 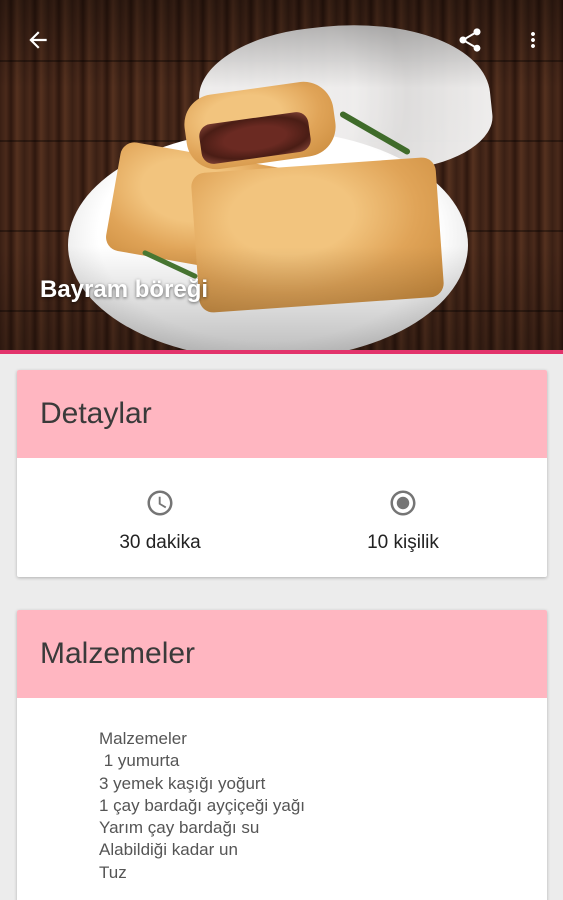 What do you see at coordinates (202, 805) in the screenshot?
I see `ingredient-line: 1 çay bardağı ayçiçeği yağı` at bounding box center [202, 805].